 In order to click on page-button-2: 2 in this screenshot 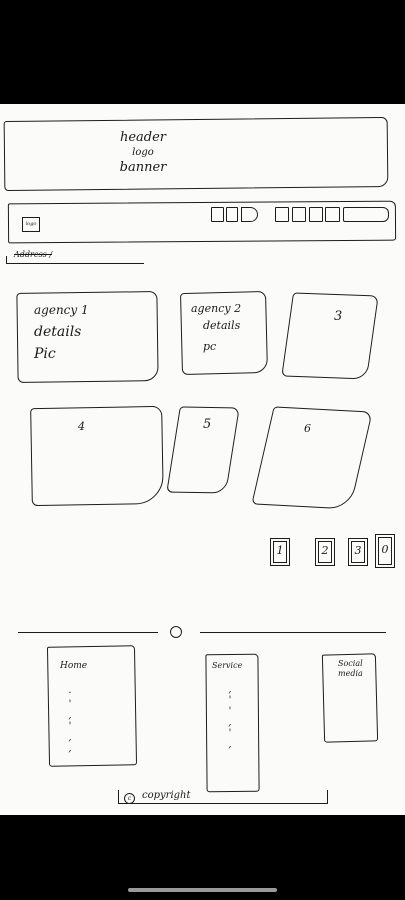, I will do `click(325, 552)`.